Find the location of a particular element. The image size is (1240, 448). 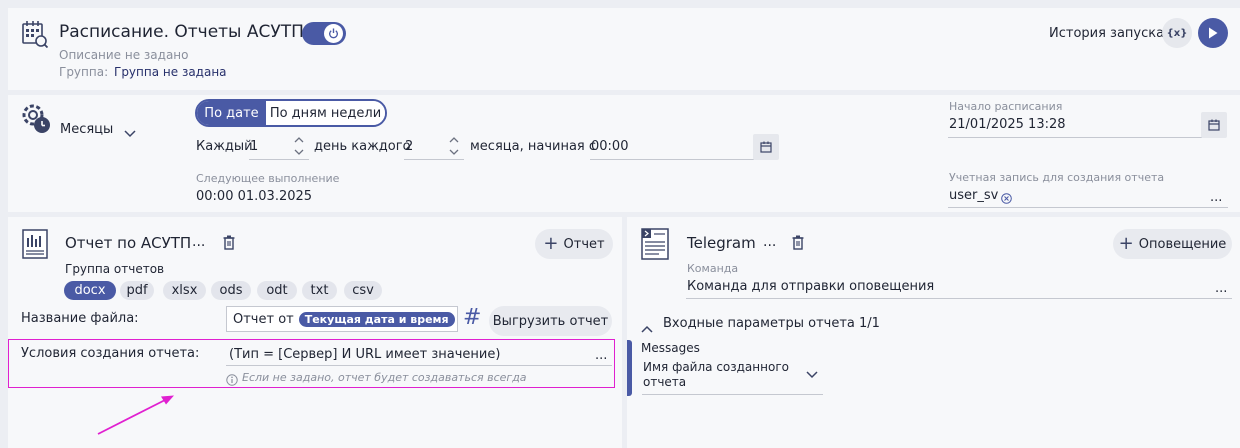

time-calendar-button is located at coordinates (766, 147).